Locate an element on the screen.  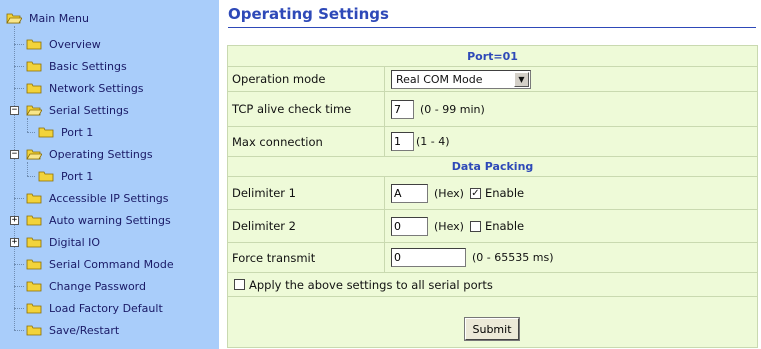
expand-toggle-digital-io: + is located at coordinates (14, 242).